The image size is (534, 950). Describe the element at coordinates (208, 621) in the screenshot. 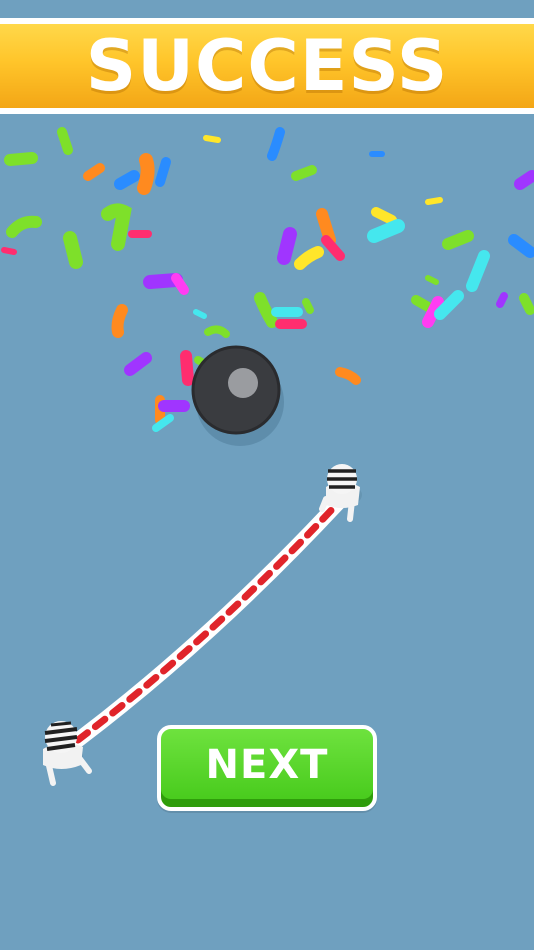

I see `chain` at that location.